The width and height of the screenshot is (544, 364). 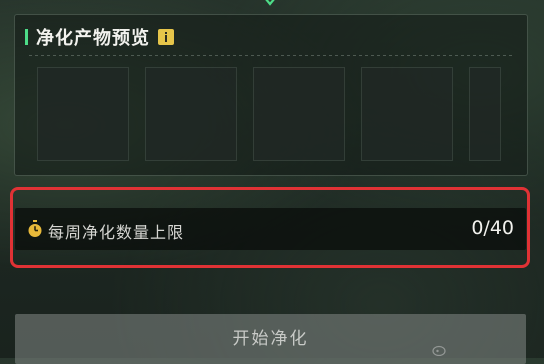 What do you see at coordinates (270, 229) in the screenshot?
I see `weekly-limit-bar: 每周净化数量上限 0/40` at bounding box center [270, 229].